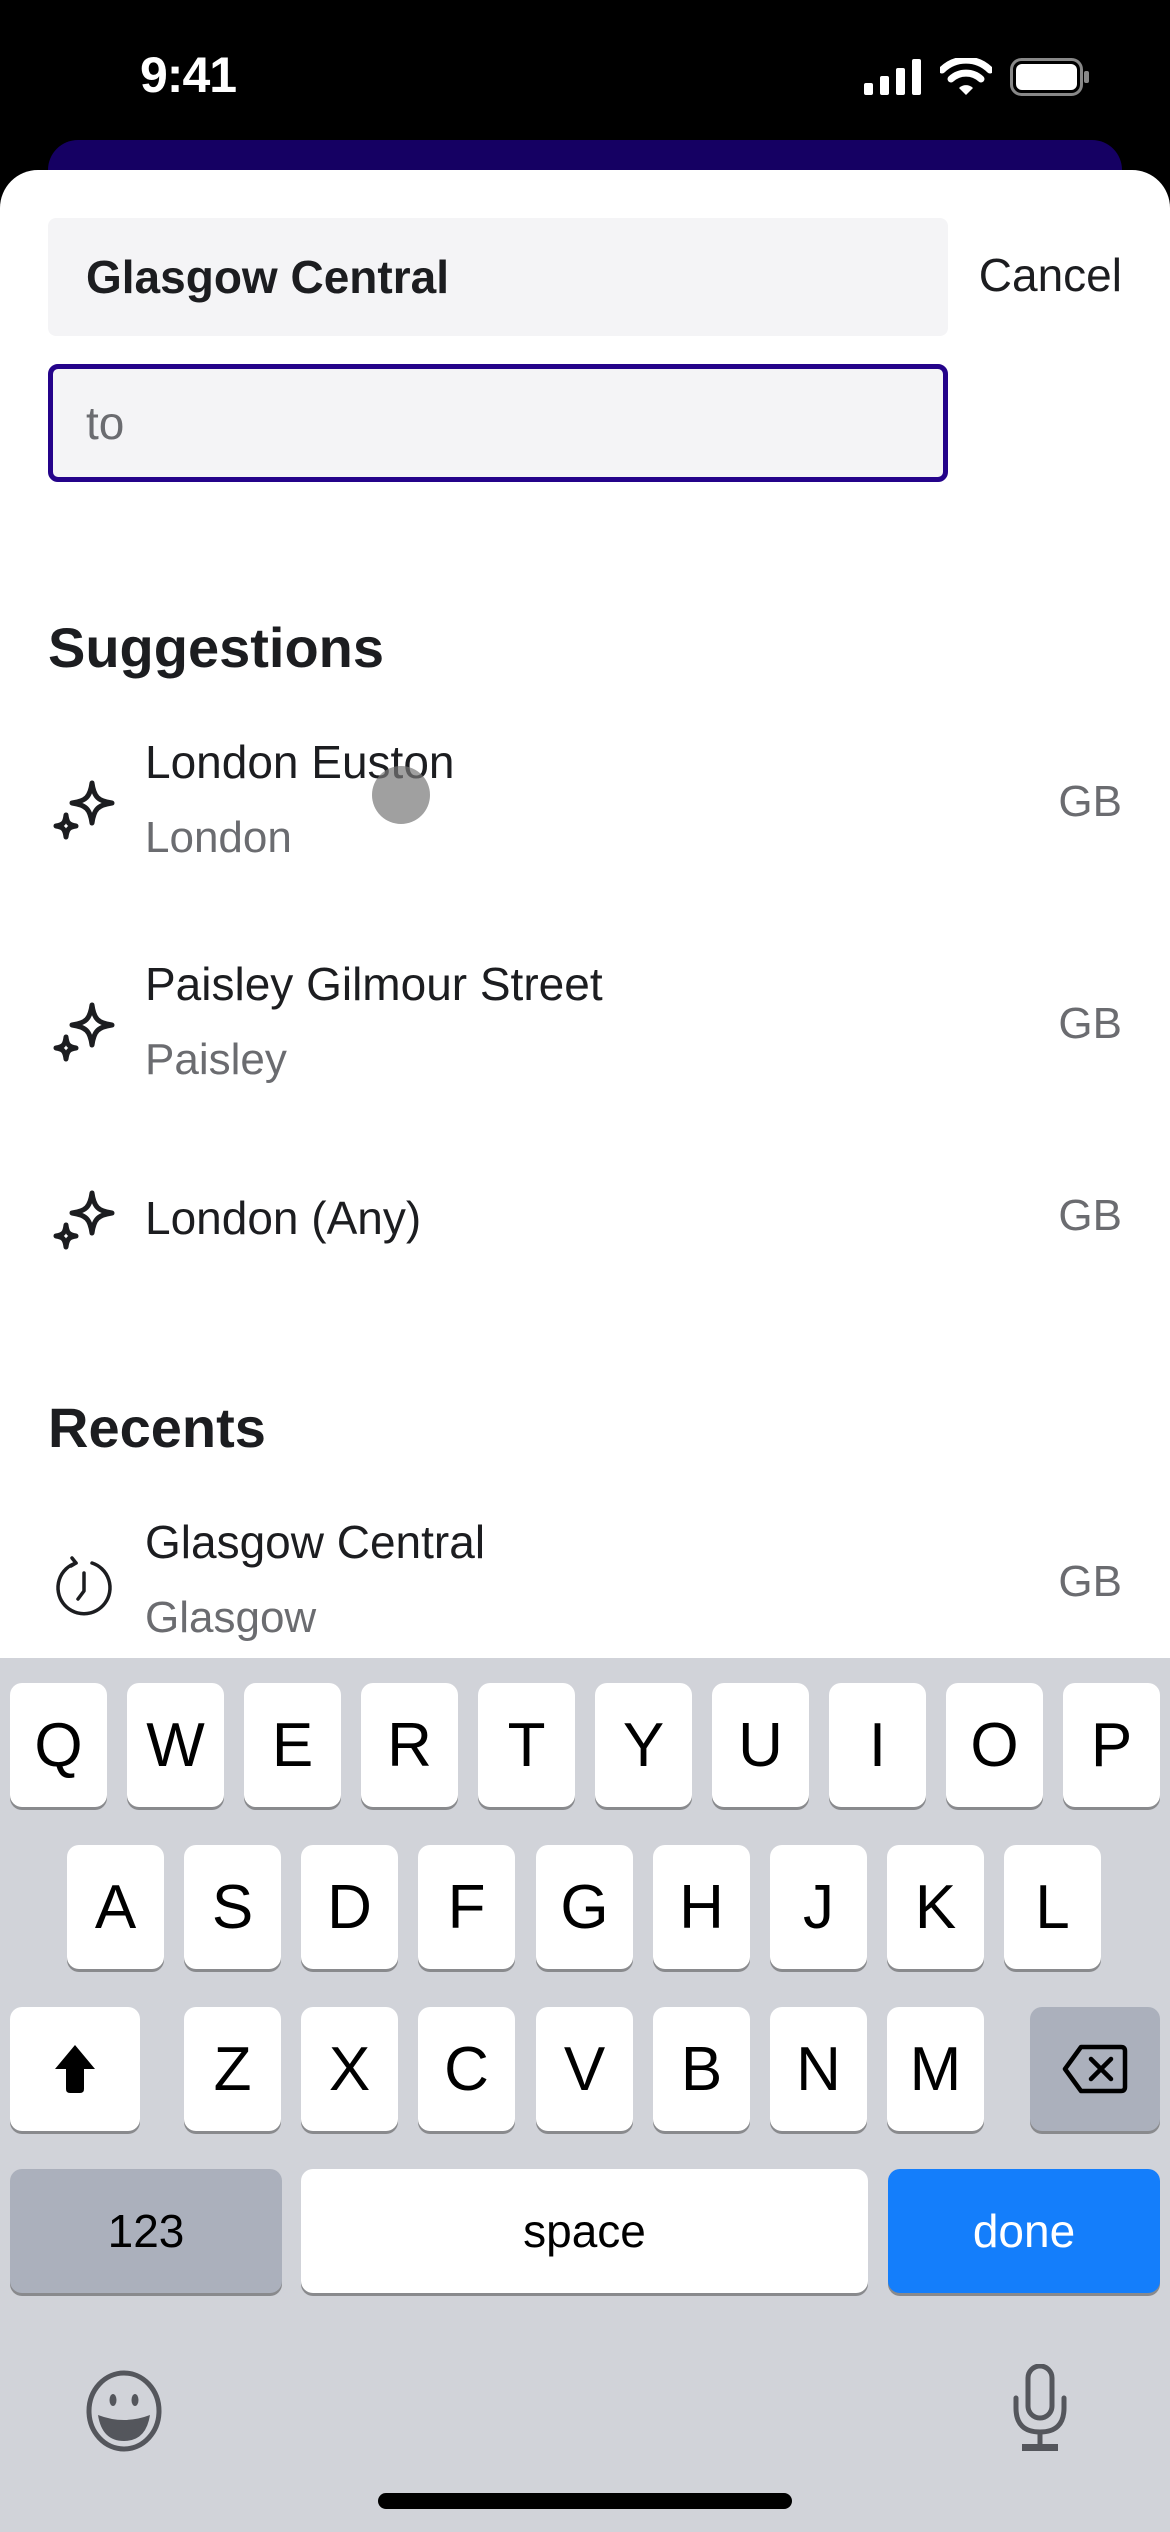 Image resolution: width=1170 pixels, height=2532 pixels. What do you see at coordinates (935, 2069) in the screenshot?
I see `key-m: M` at bounding box center [935, 2069].